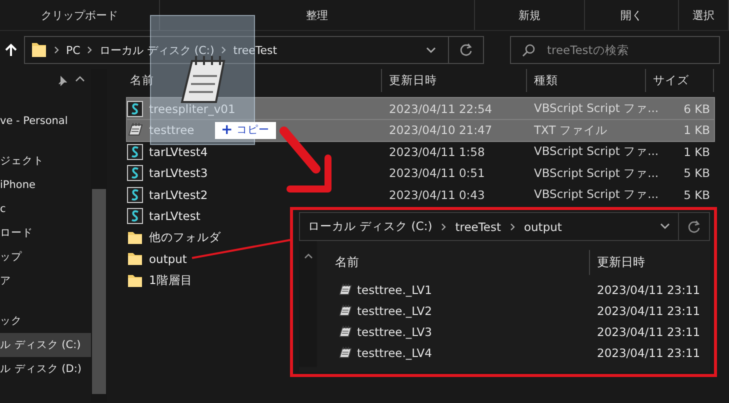  I want to click on file-row: tarLVtest4 2023/04/11 1:58 VBScript Script ファ... 1 KB, so click(420, 151).